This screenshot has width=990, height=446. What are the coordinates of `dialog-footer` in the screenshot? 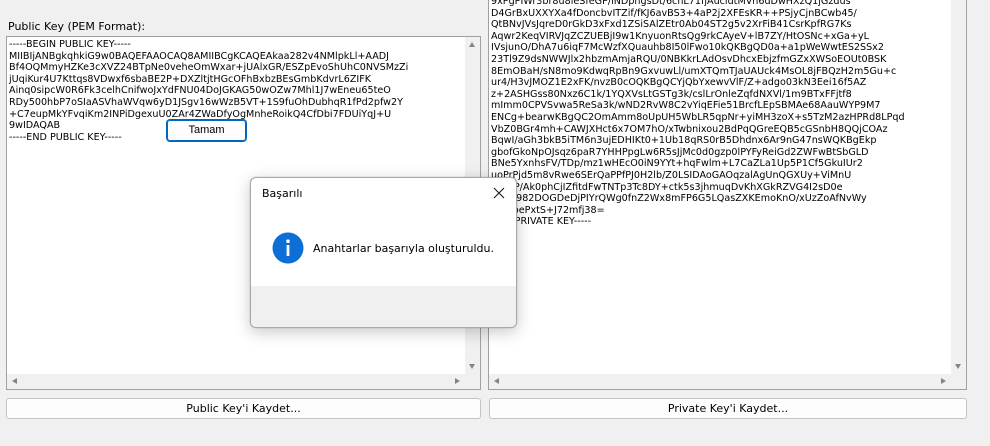 It's located at (383, 306).